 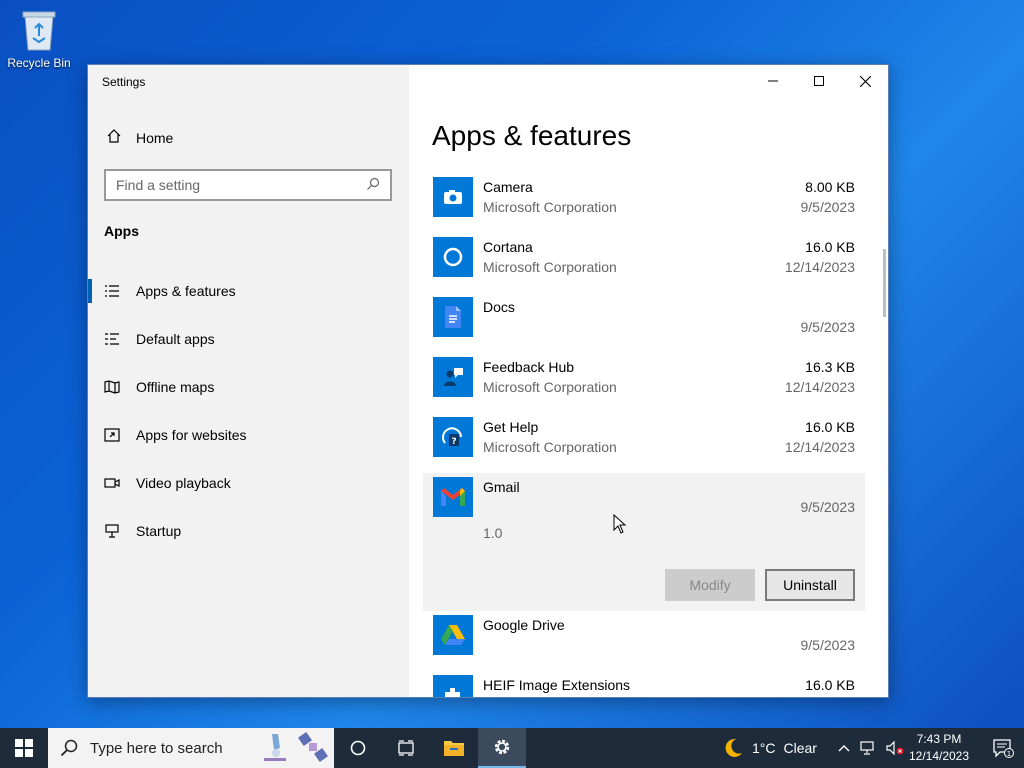 I want to click on video-icon, so click(x=112, y=483).